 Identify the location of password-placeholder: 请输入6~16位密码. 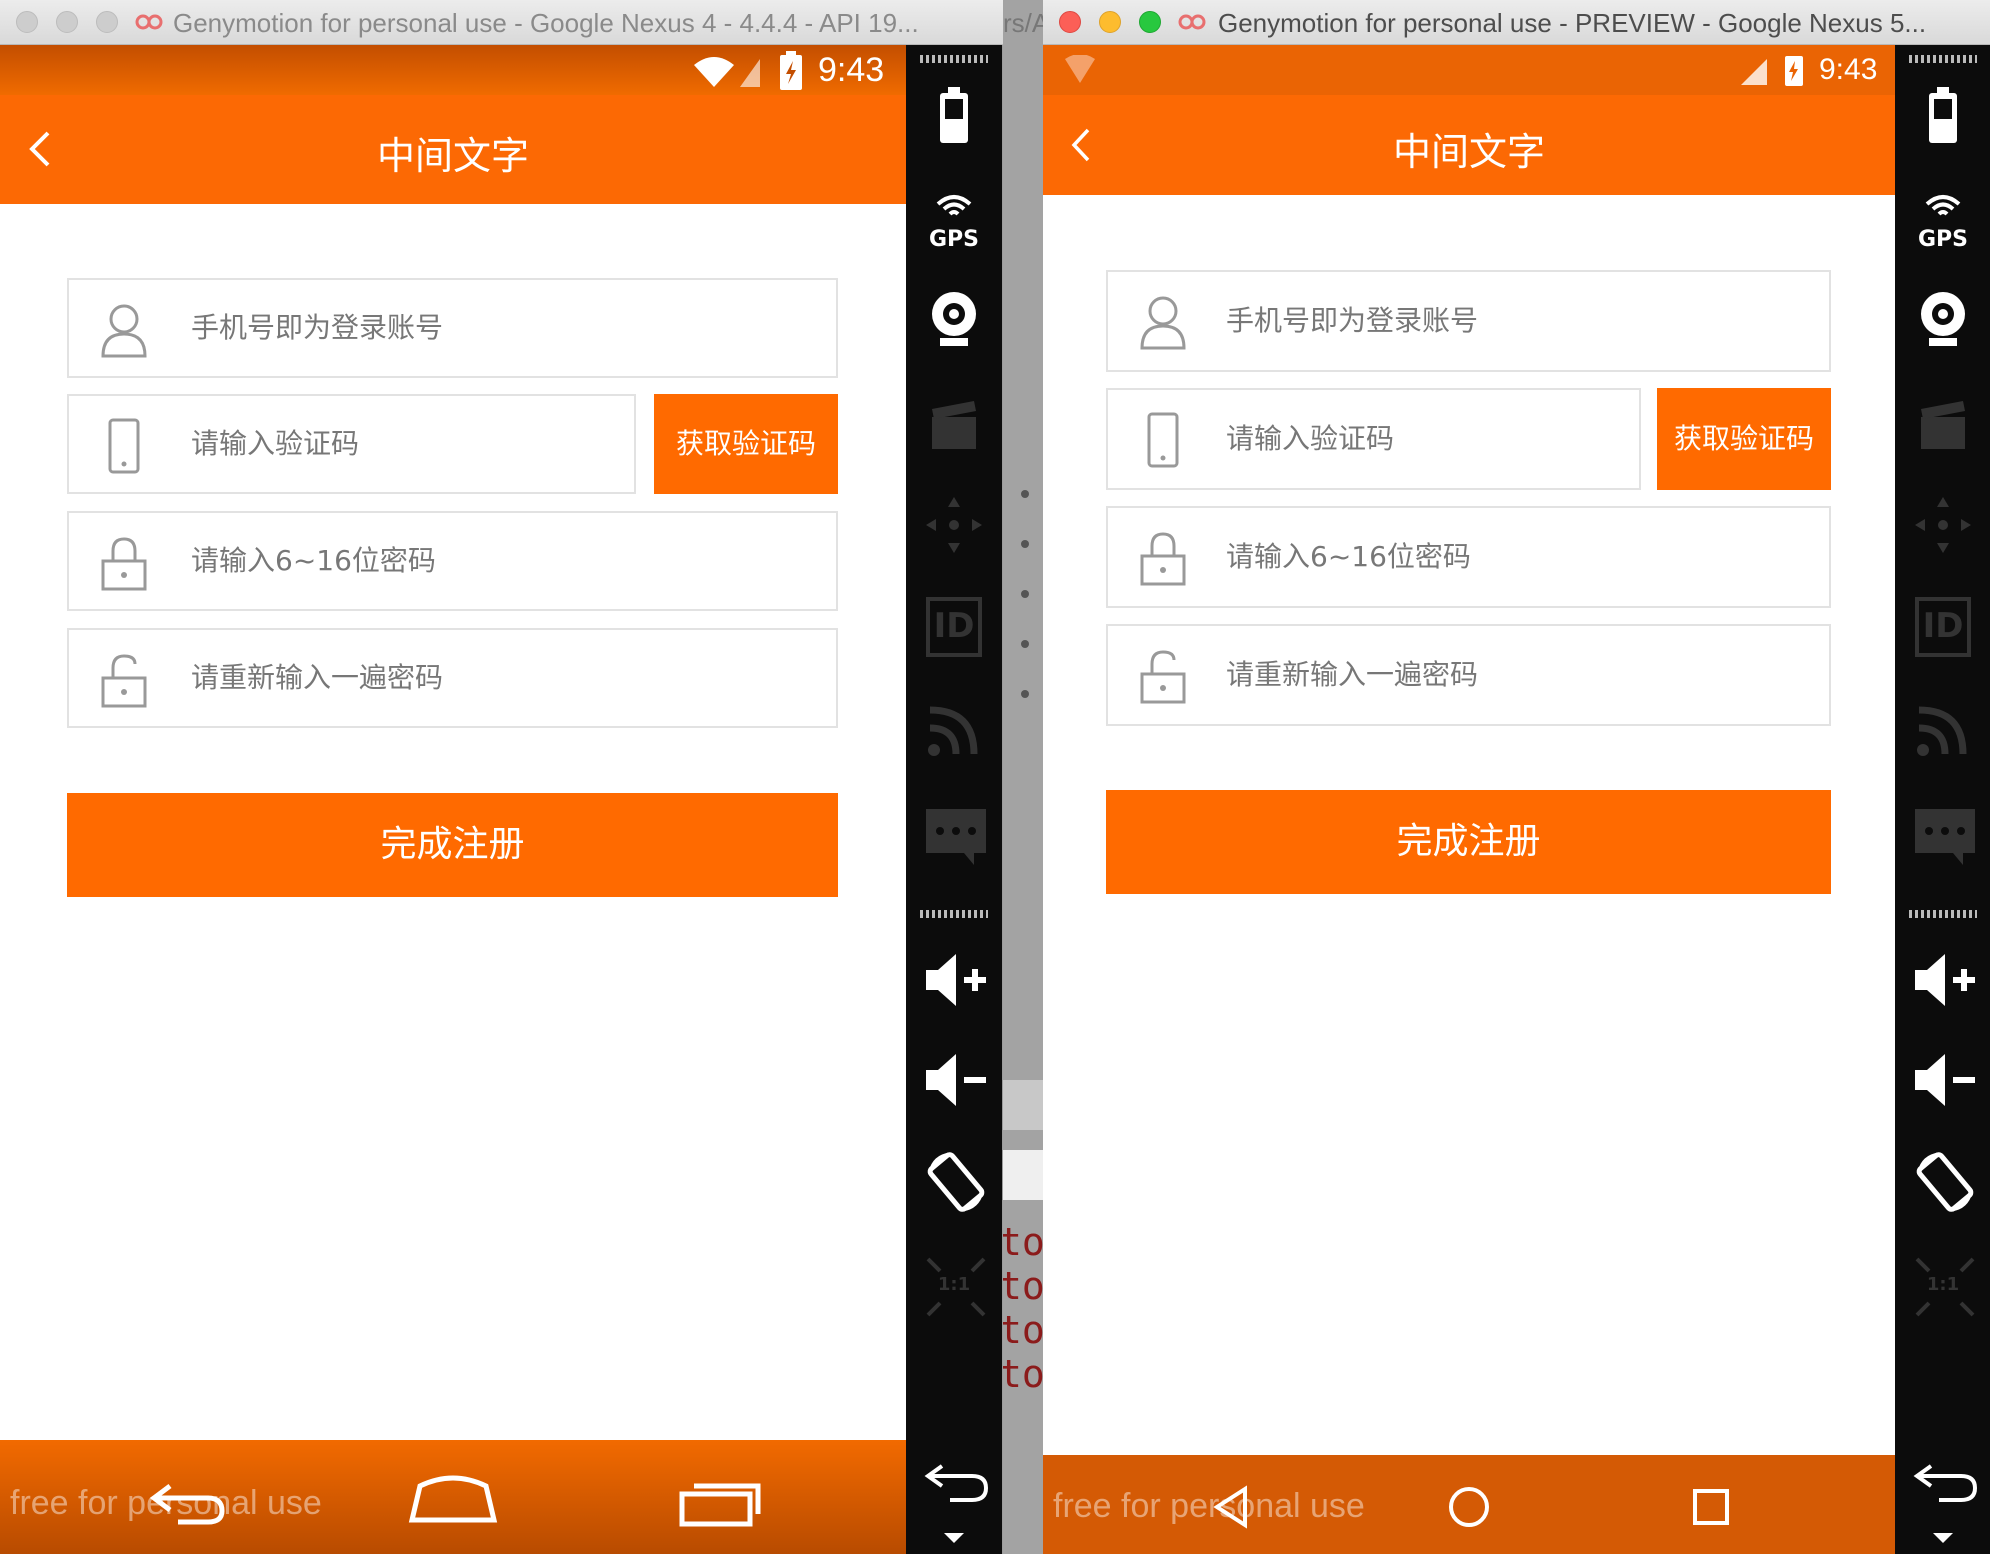
(1348, 556).